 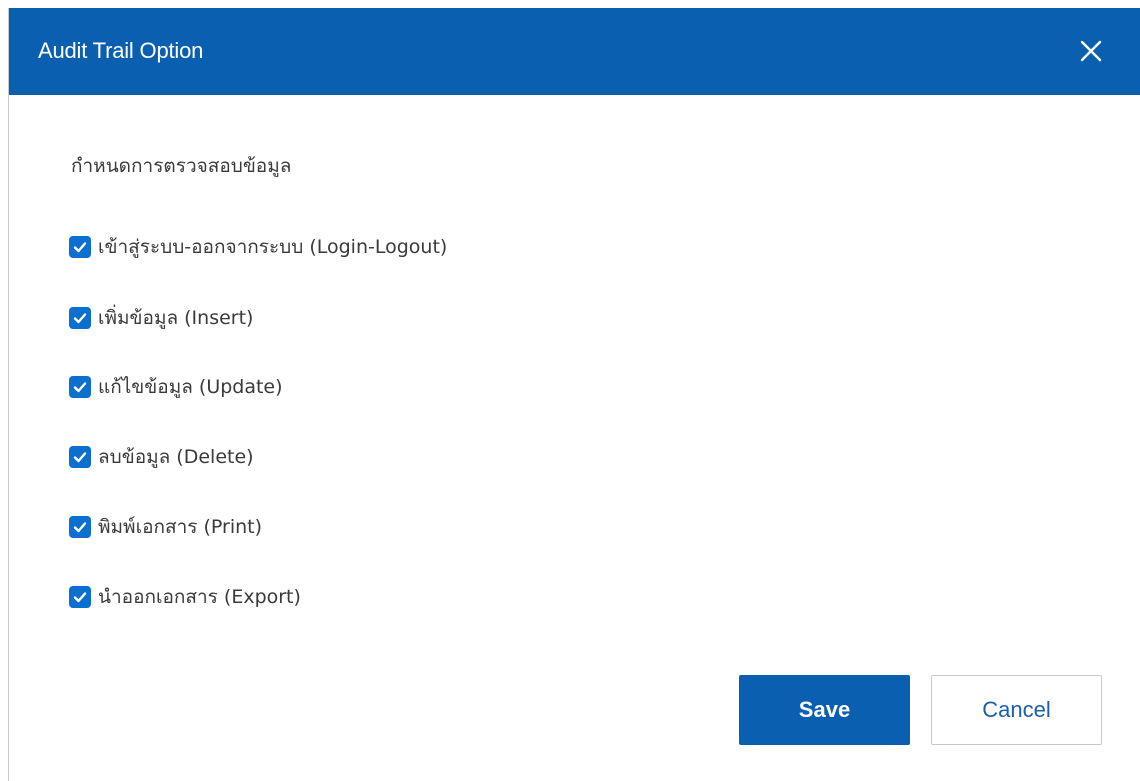 I want to click on option-delete: ลบข้อมูล (Delete), so click(x=161, y=457).